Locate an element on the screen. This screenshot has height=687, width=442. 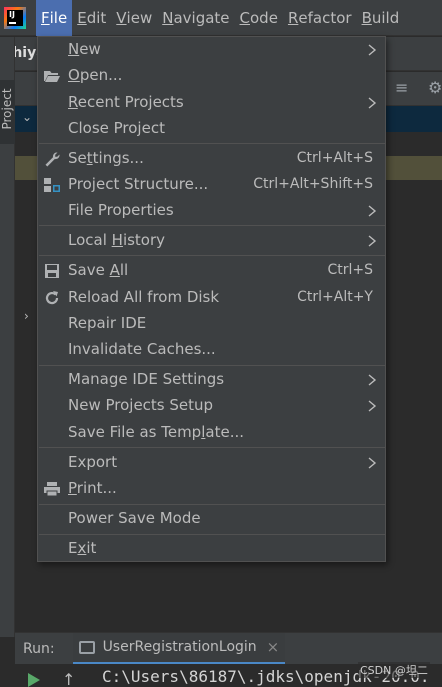
menu-item-label: Manage IDE Settings is located at coordinates (146, 379).